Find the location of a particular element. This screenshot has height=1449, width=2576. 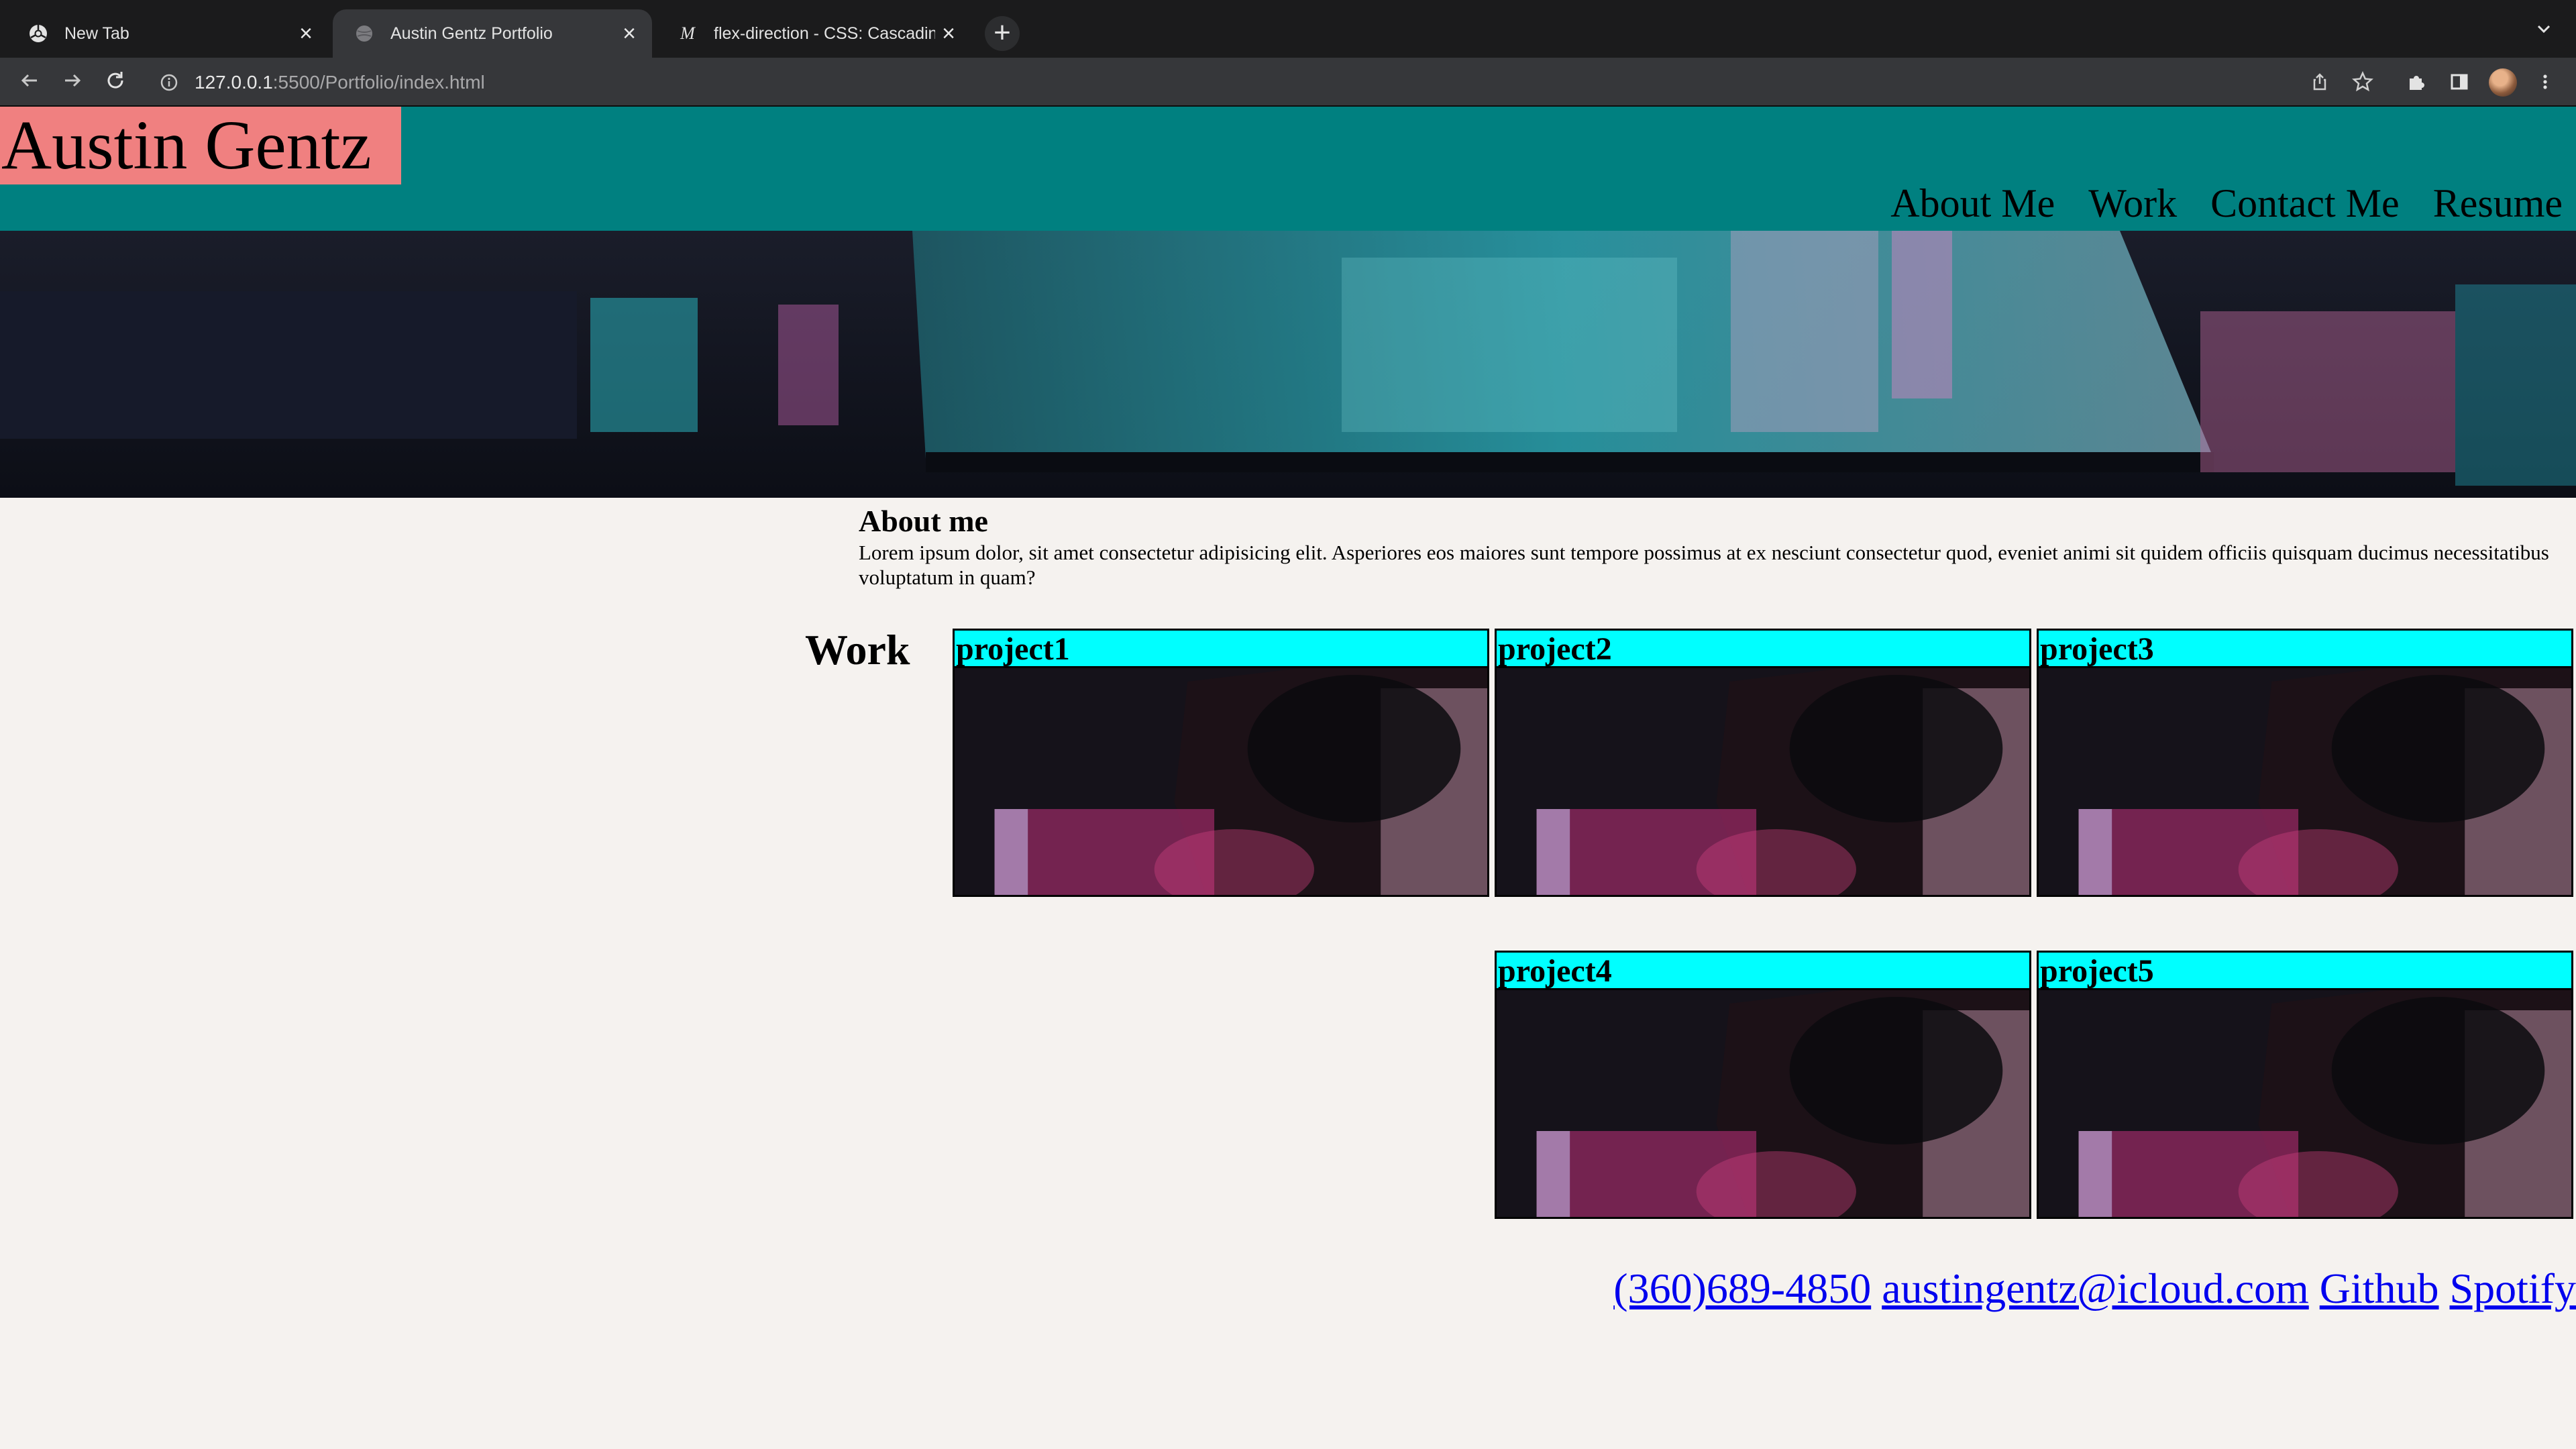

work-heading: Work is located at coordinates (857, 650).